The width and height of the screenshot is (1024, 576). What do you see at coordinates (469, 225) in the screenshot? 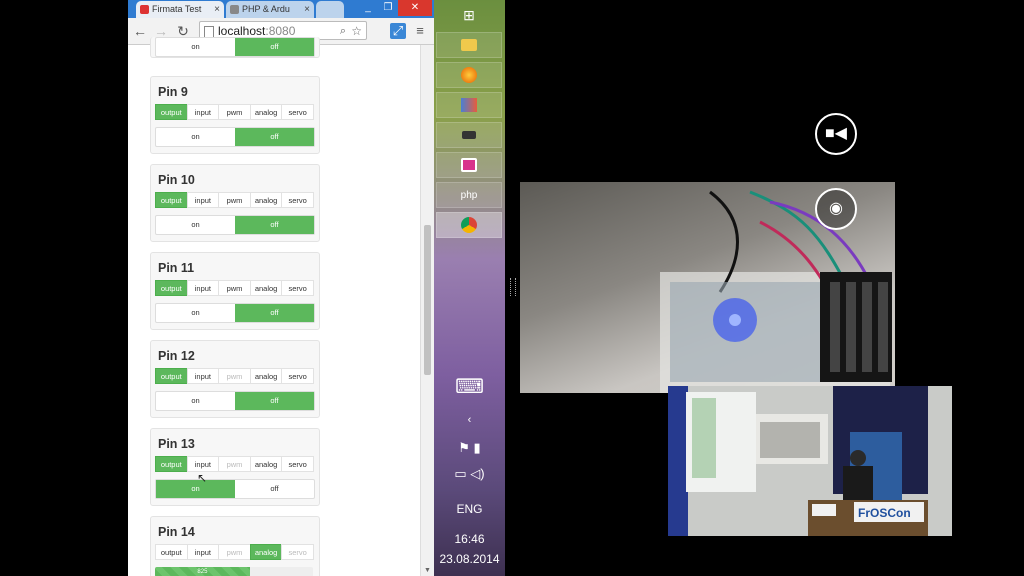
I see `chrome-icon` at bounding box center [469, 225].